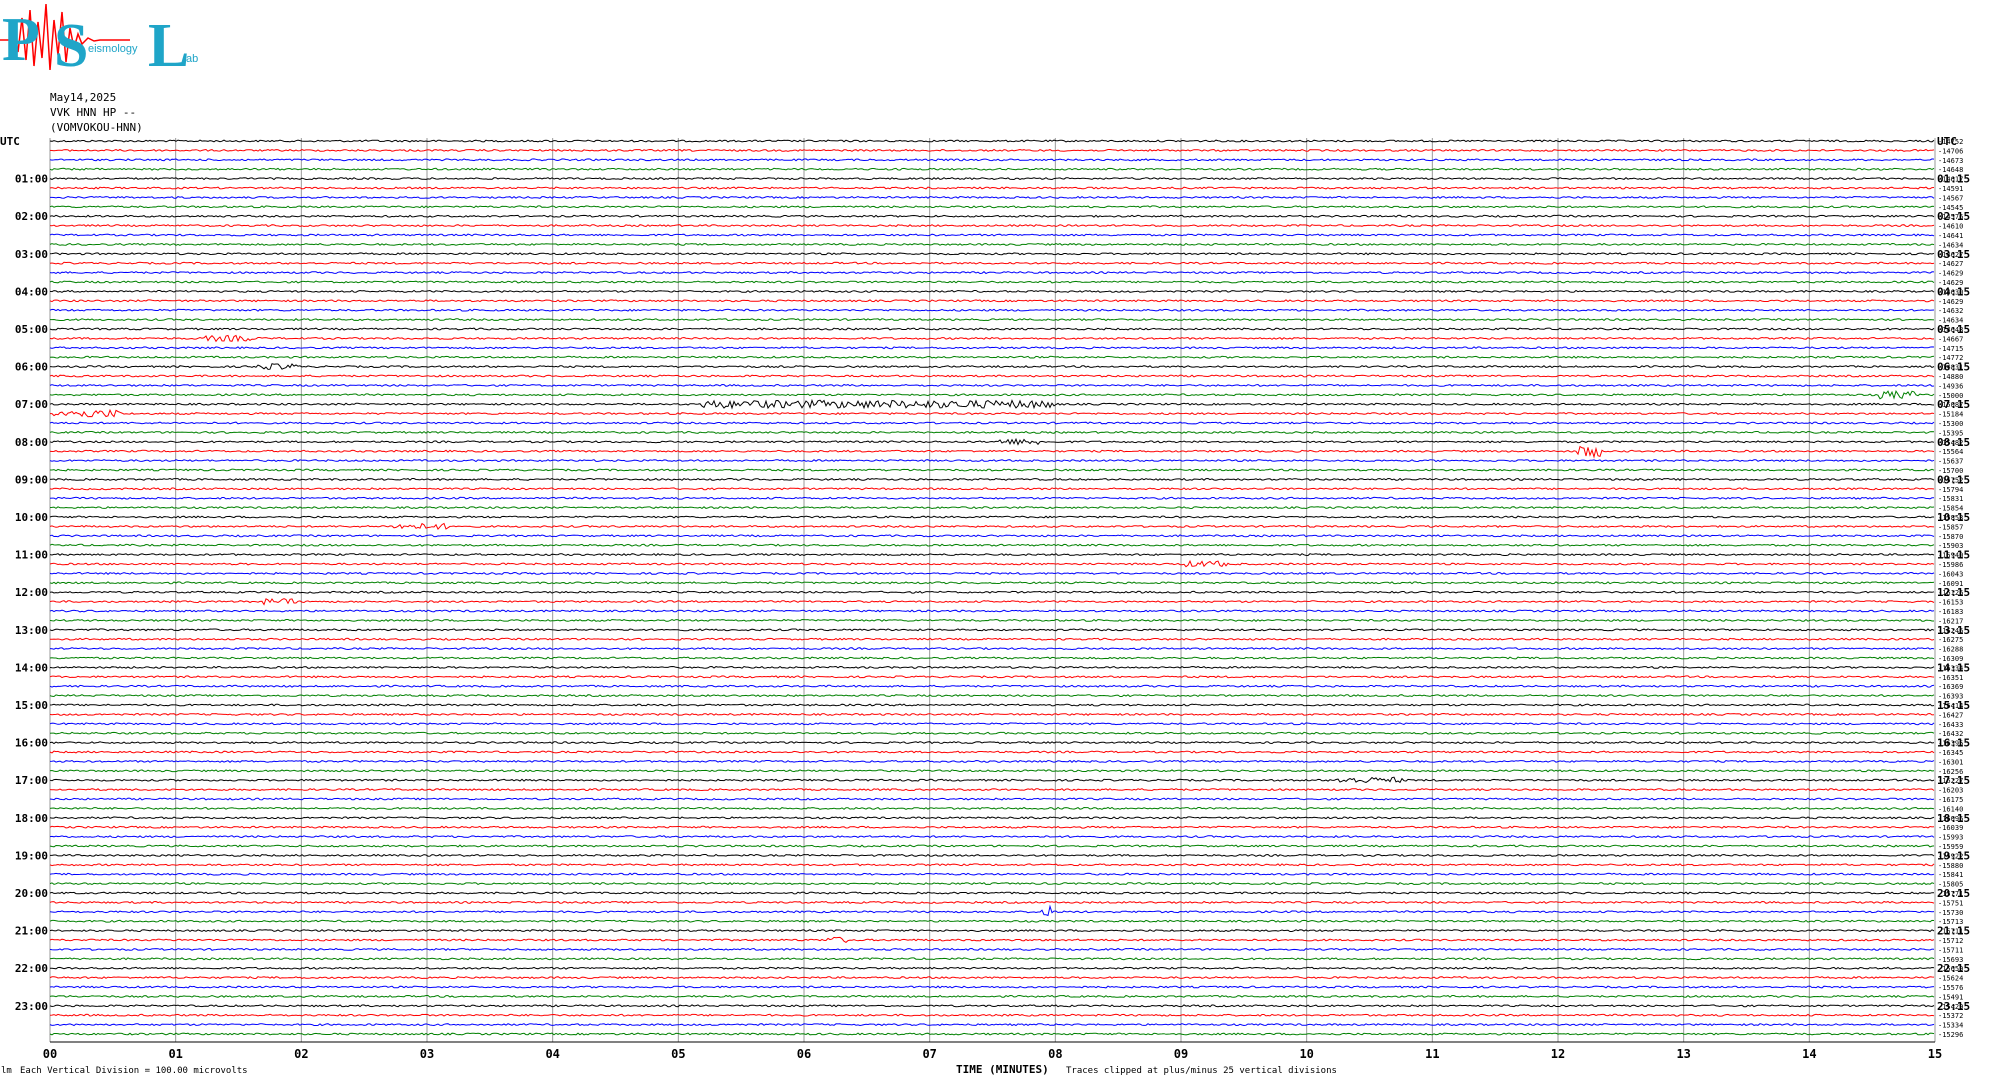 Image resolution: width=2010 pixels, height=1080 pixels. I want to click on hour-label-right: 01:15, so click(1953, 179).